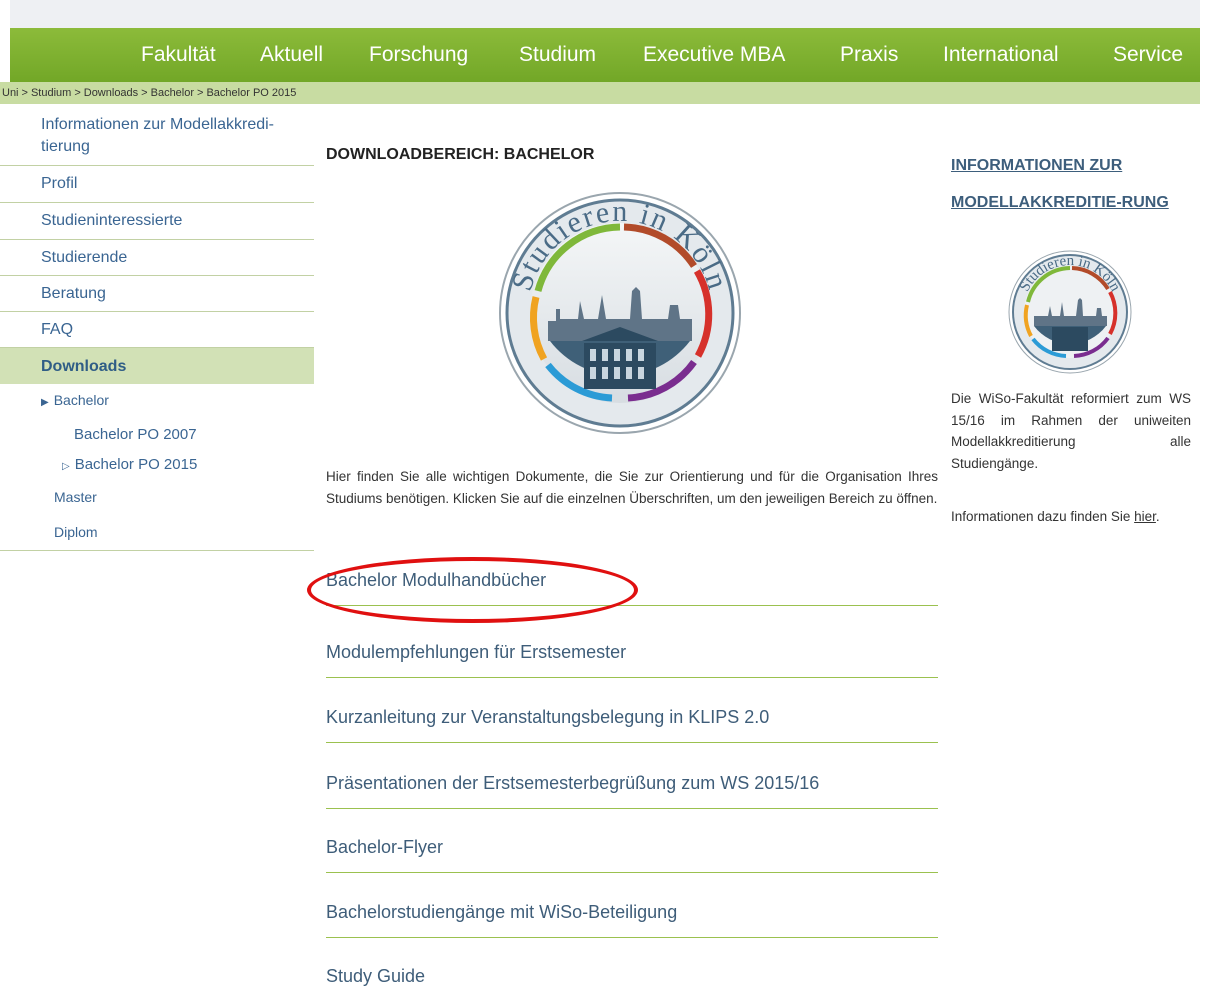 This screenshot has height=997, width=1208. I want to click on breadcrumb-bachelor-po-2015: Bachelor PO 2015, so click(251, 93).